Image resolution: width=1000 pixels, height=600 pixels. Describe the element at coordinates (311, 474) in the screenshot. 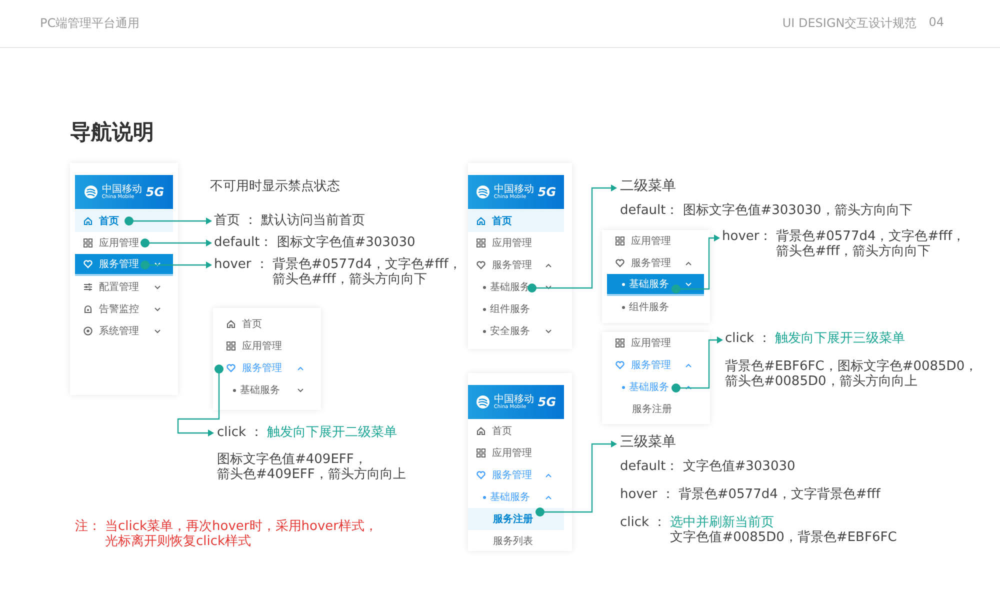

I see `spec-text: 箭头色#409EFF，箭头方向向上` at that location.